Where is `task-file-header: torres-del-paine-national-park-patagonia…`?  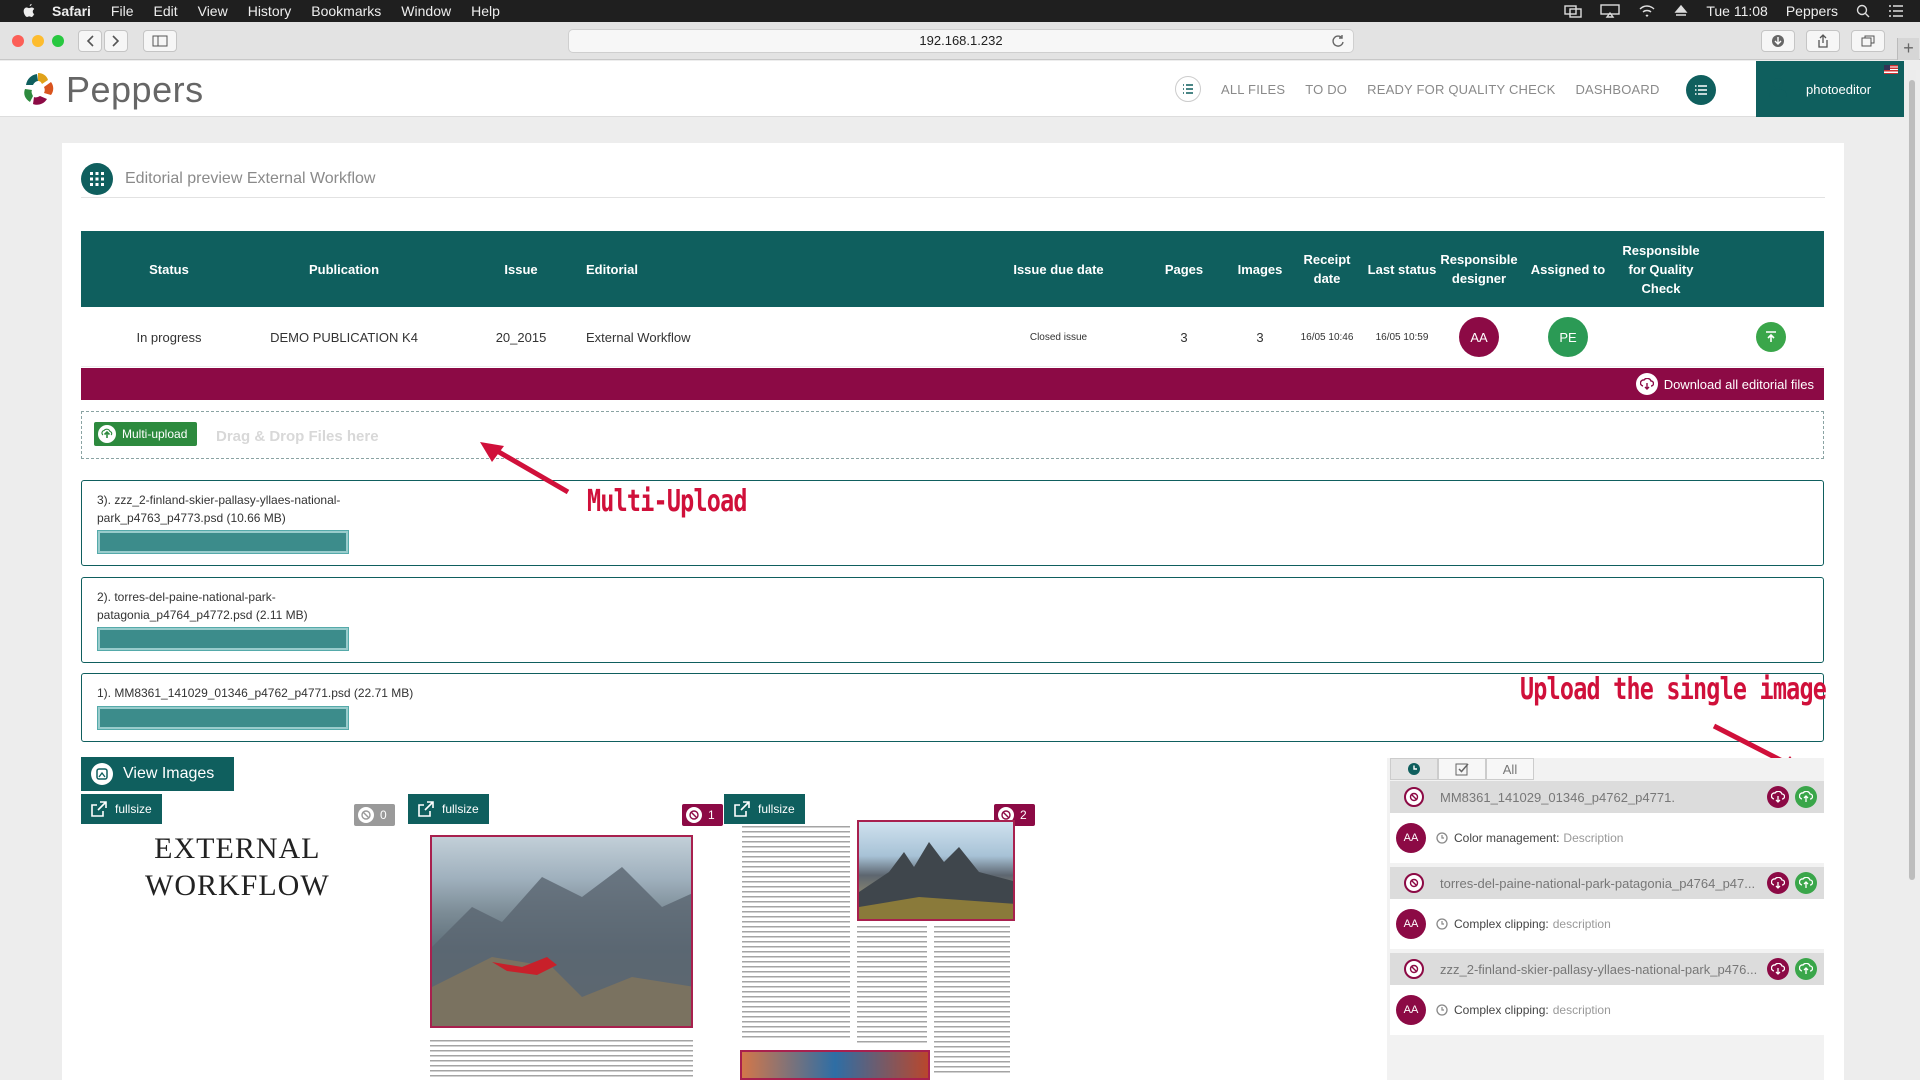 task-file-header: torres-del-paine-national-park-patagonia… is located at coordinates (1607, 883).